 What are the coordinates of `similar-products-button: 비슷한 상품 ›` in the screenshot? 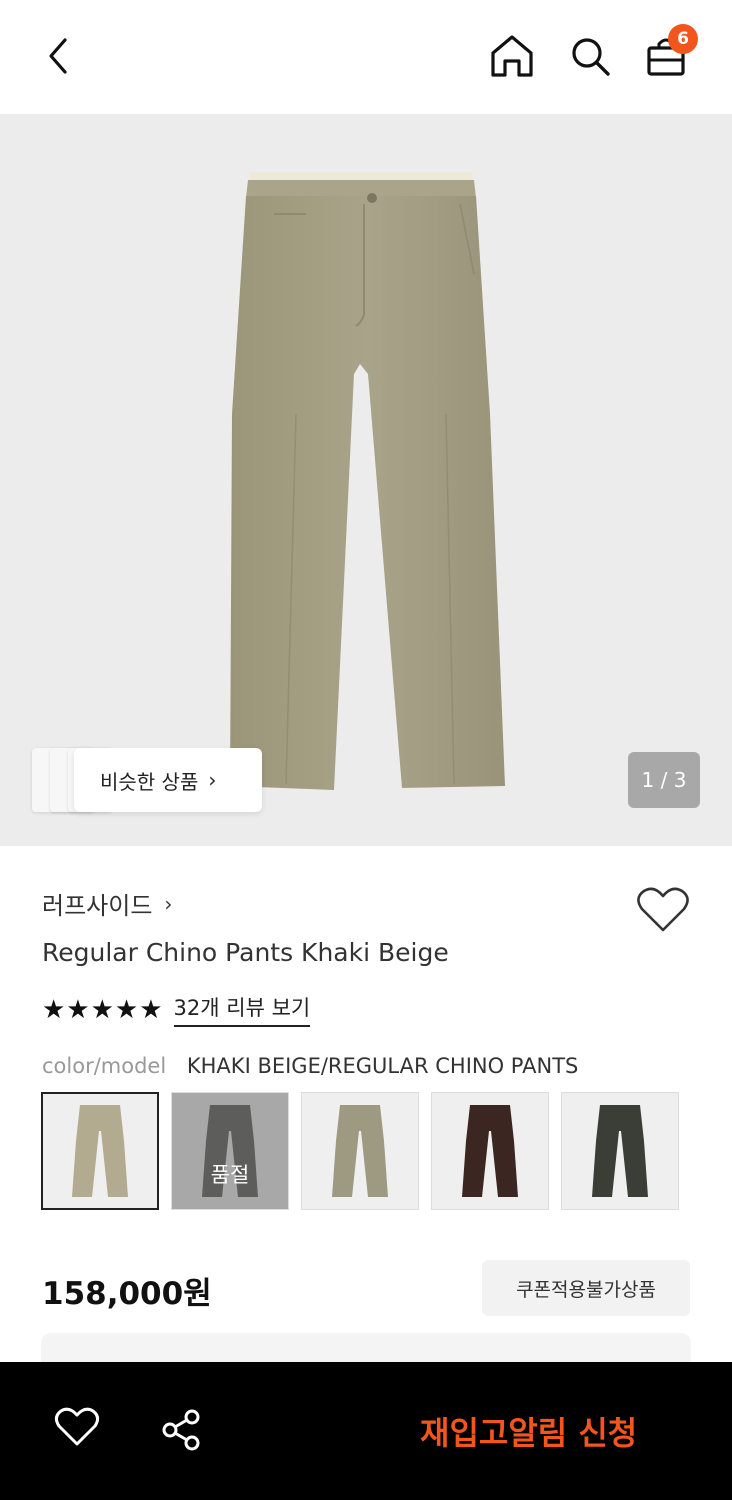 It's located at (147, 780).